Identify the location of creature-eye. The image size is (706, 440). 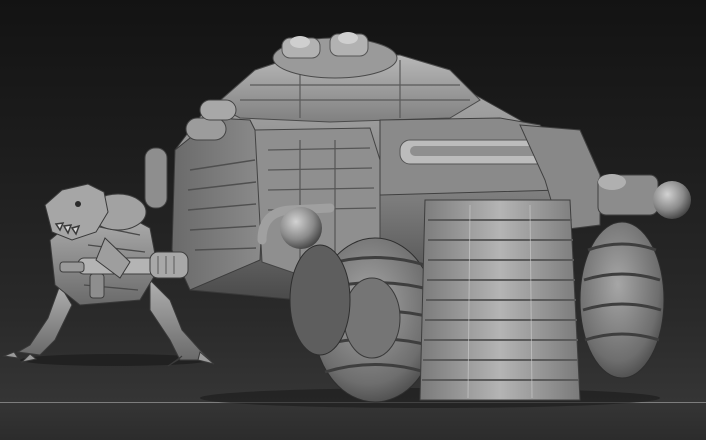
(78, 204).